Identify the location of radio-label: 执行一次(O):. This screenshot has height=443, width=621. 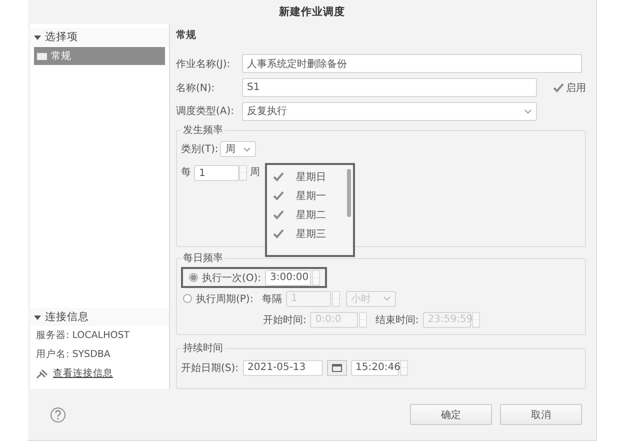
(232, 278).